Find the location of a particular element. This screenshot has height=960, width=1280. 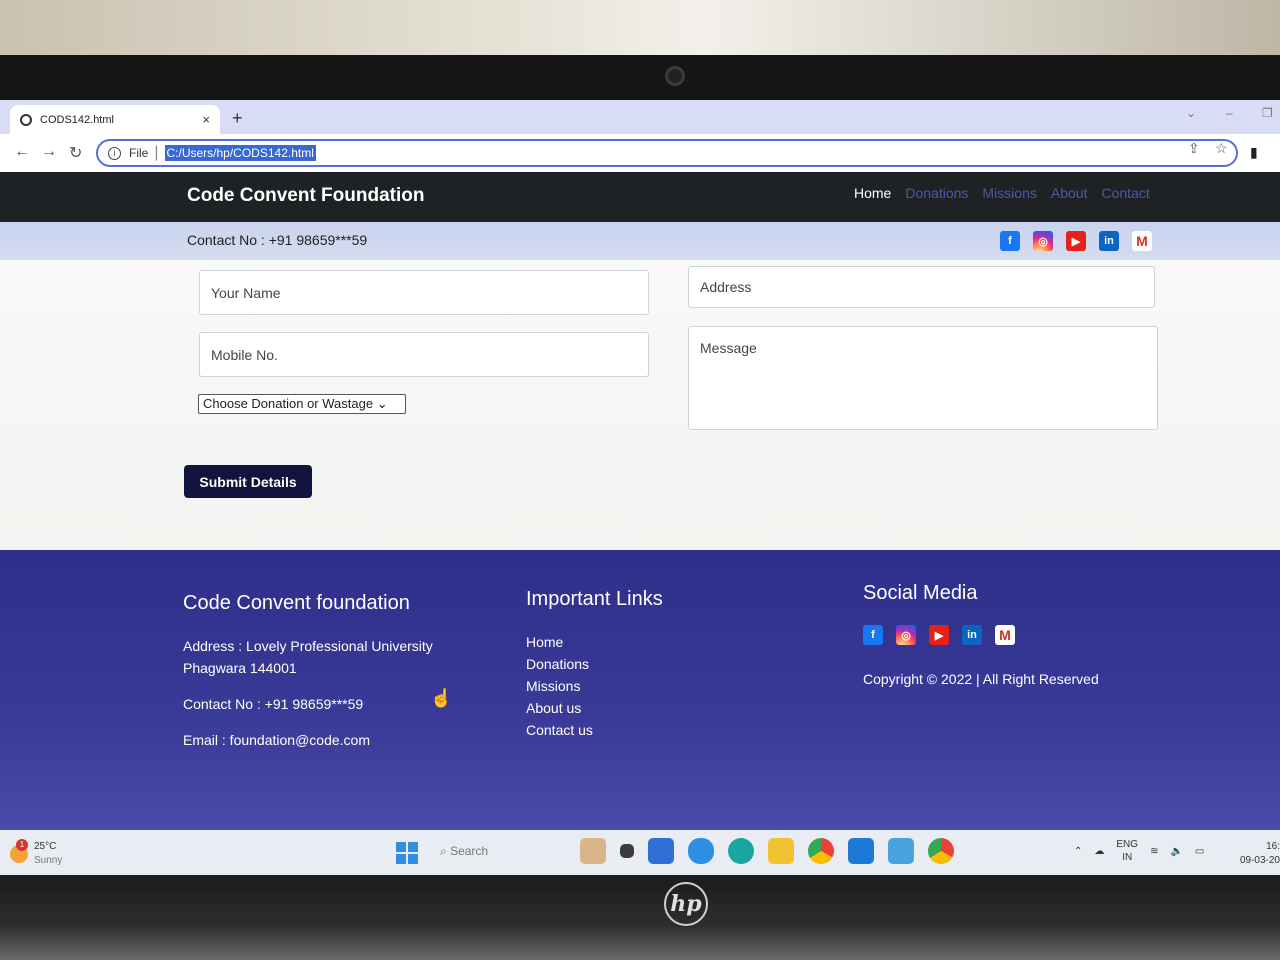

globe-icon is located at coordinates (26, 119).